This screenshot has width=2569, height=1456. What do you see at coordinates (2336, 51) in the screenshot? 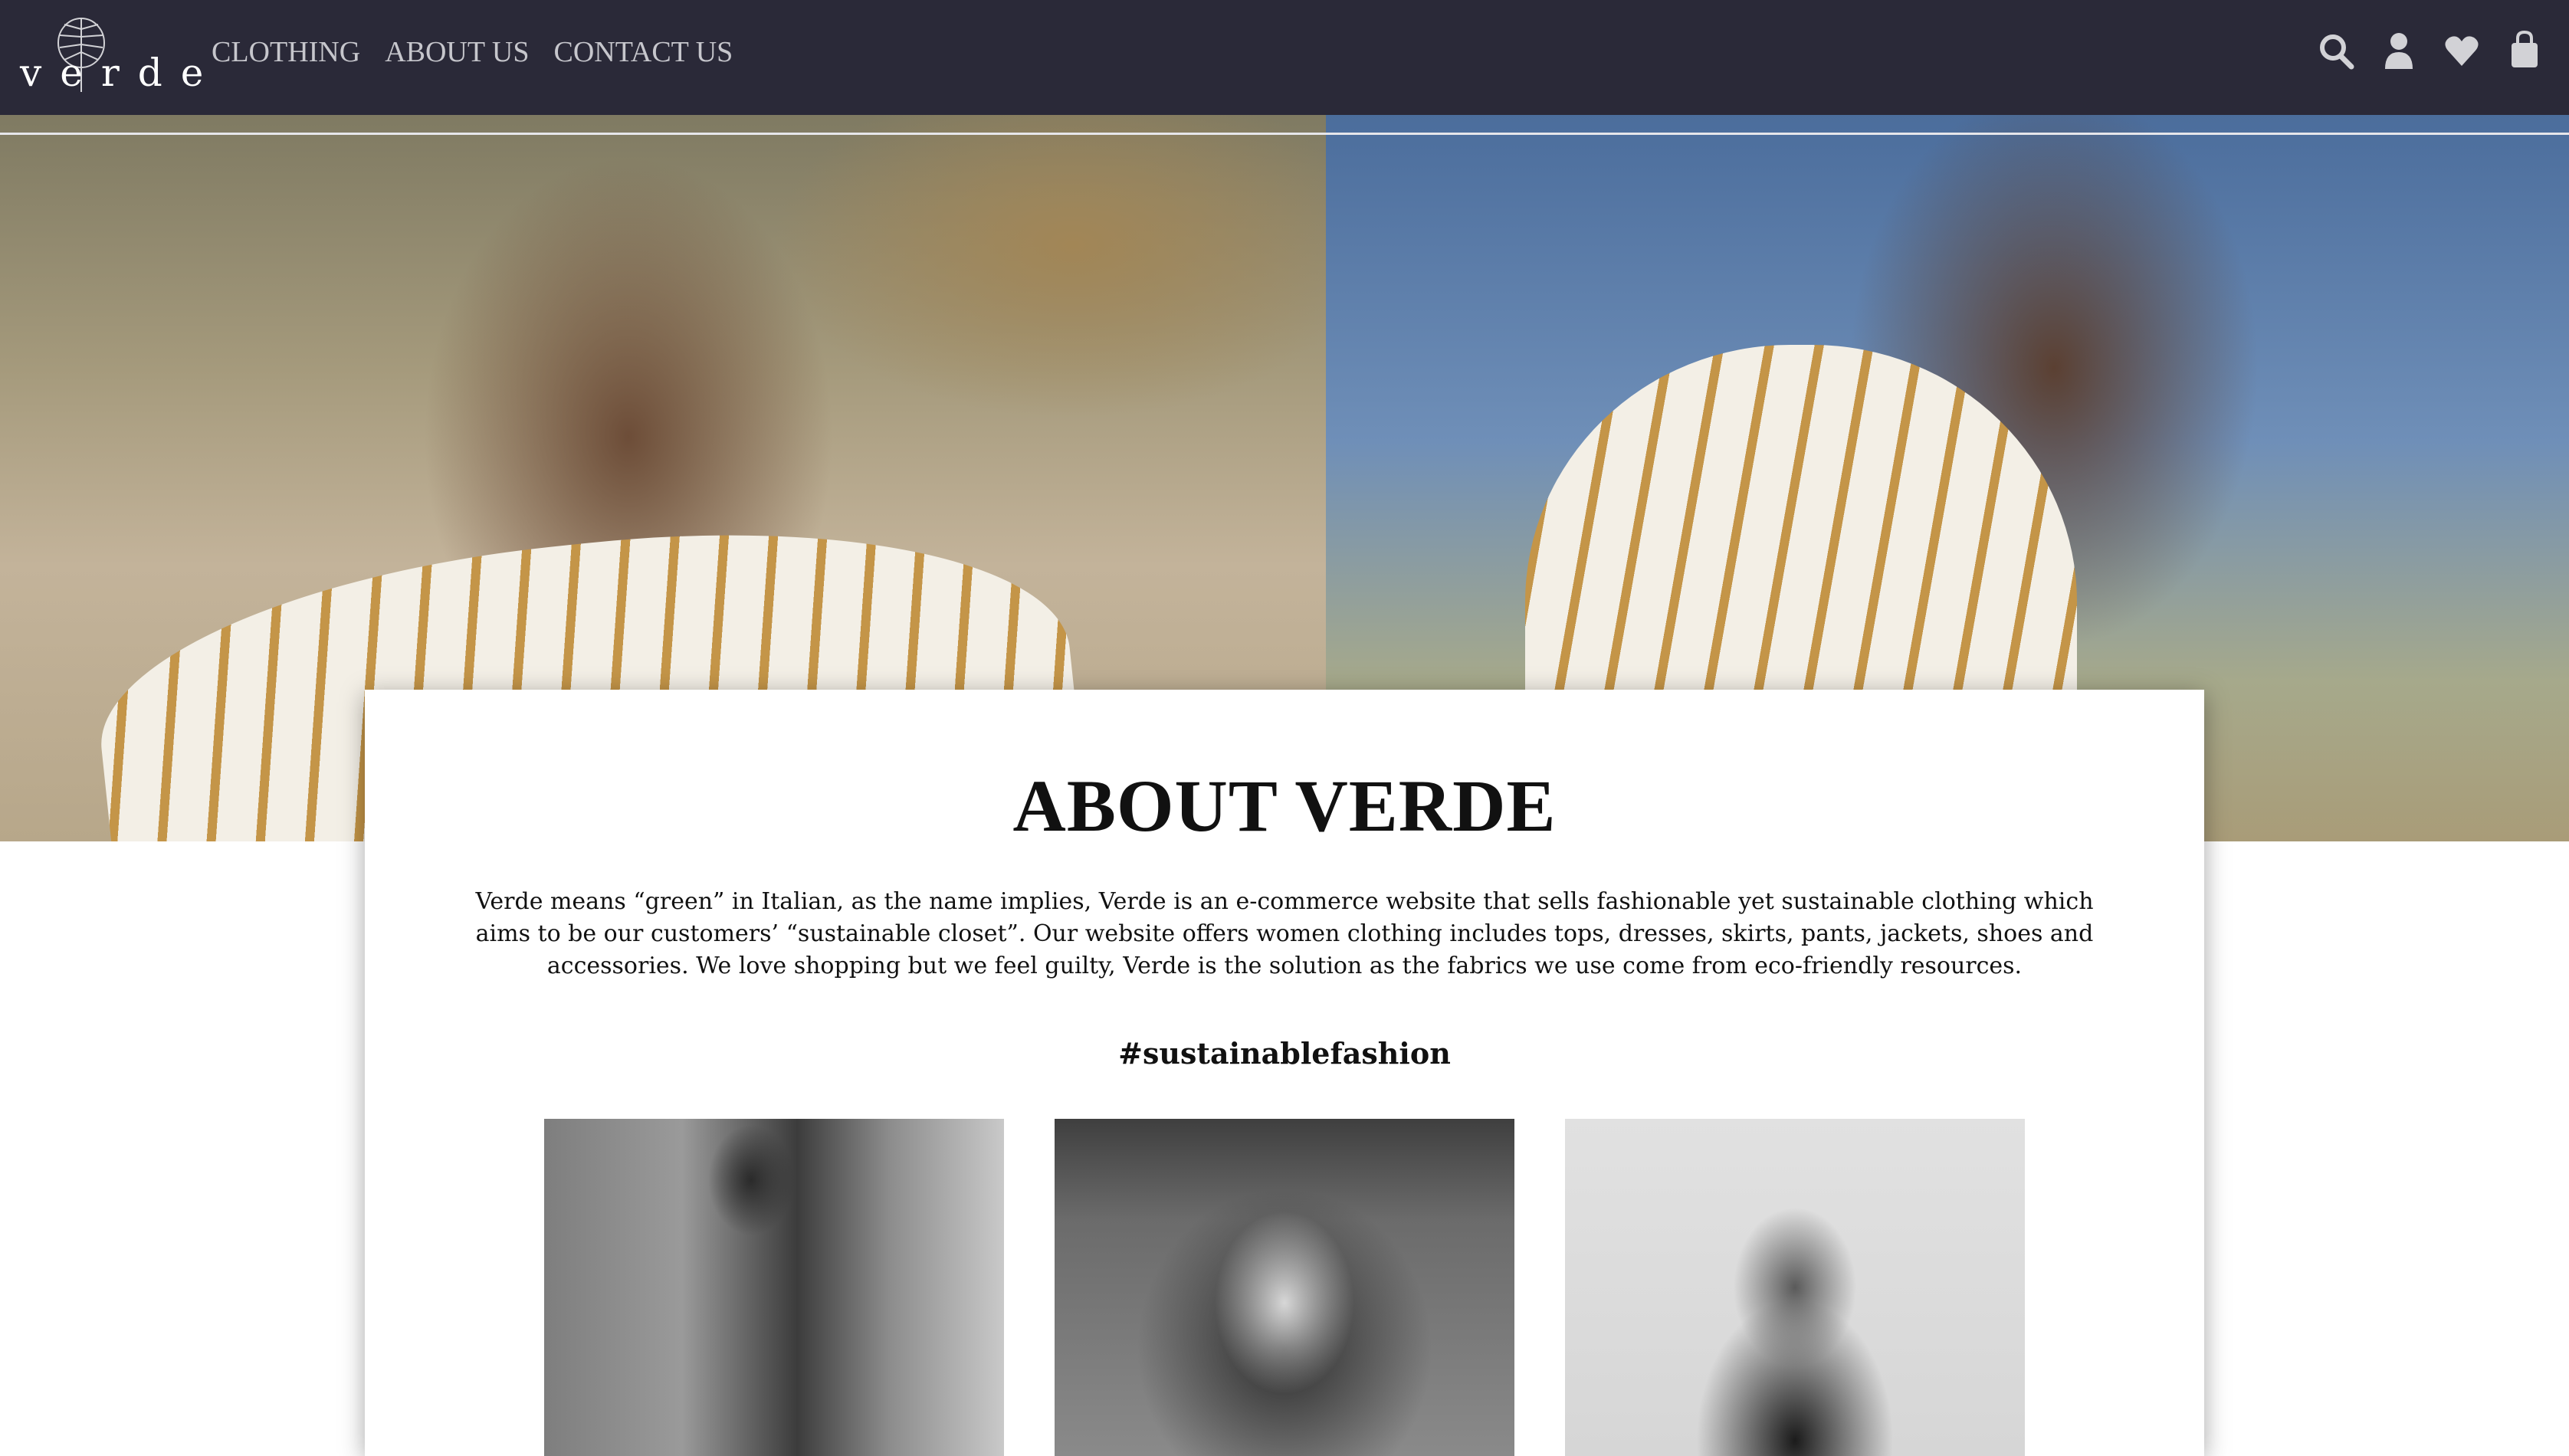
I see `search-icon` at bounding box center [2336, 51].